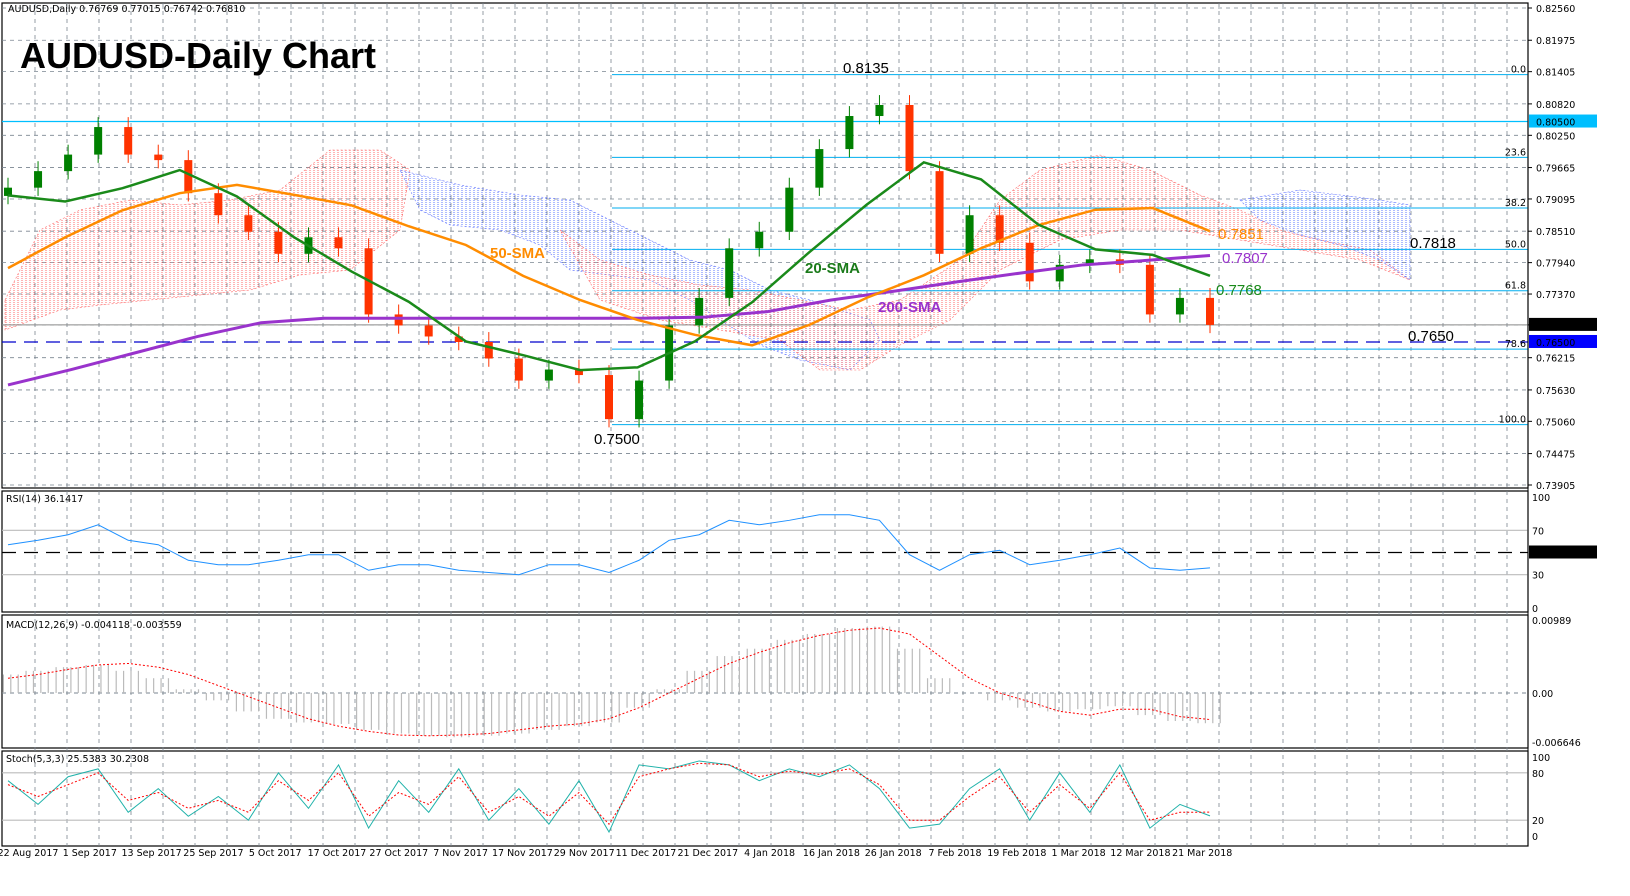  Describe the element at coordinates (1555, 73) in the screenshot. I see `price-tick-label: 0.81405` at that location.